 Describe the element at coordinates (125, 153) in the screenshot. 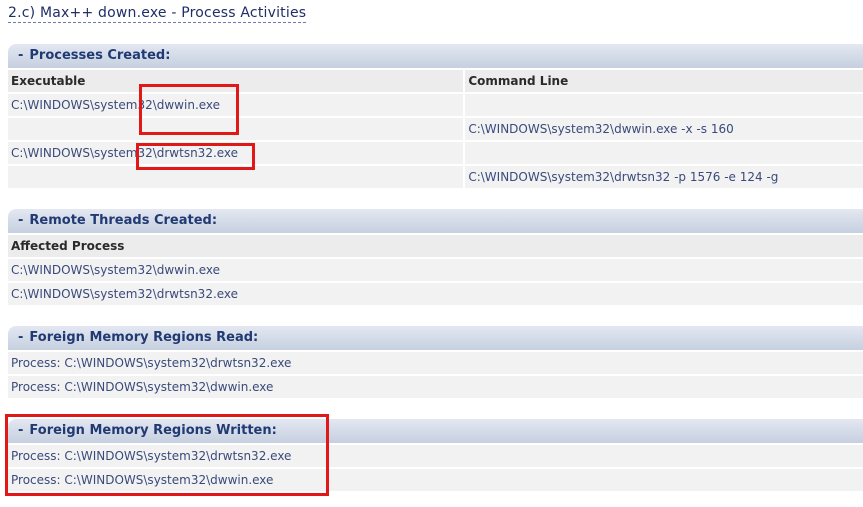

I see `executable-cell: C:\WINDOWS\system32\drwtsn32.exe` at that location.